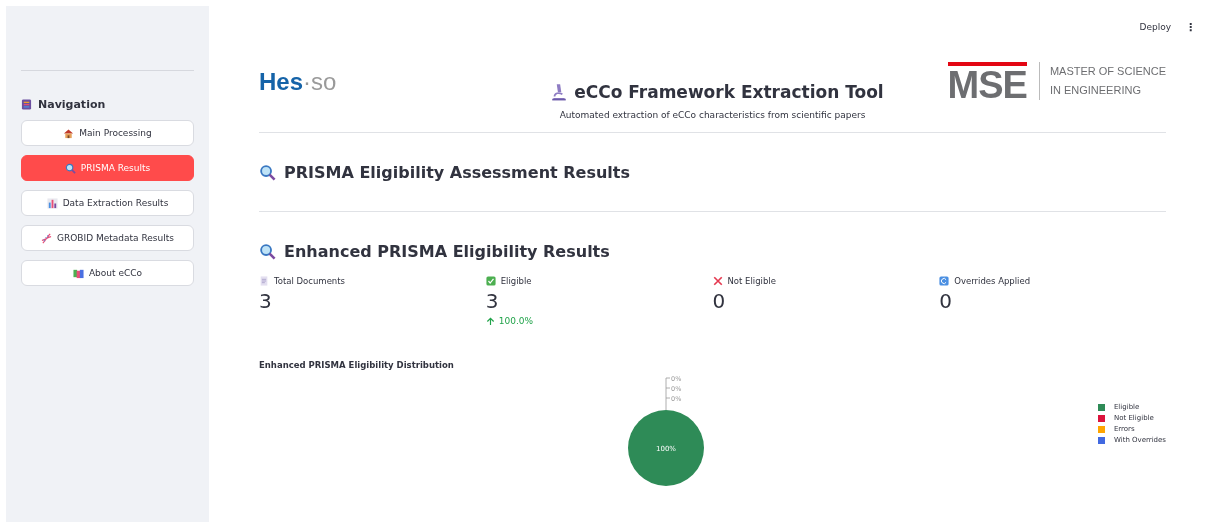  I want to click on results-heading: Enhanced PRISMA Eligibility Results, so click(447, 251).